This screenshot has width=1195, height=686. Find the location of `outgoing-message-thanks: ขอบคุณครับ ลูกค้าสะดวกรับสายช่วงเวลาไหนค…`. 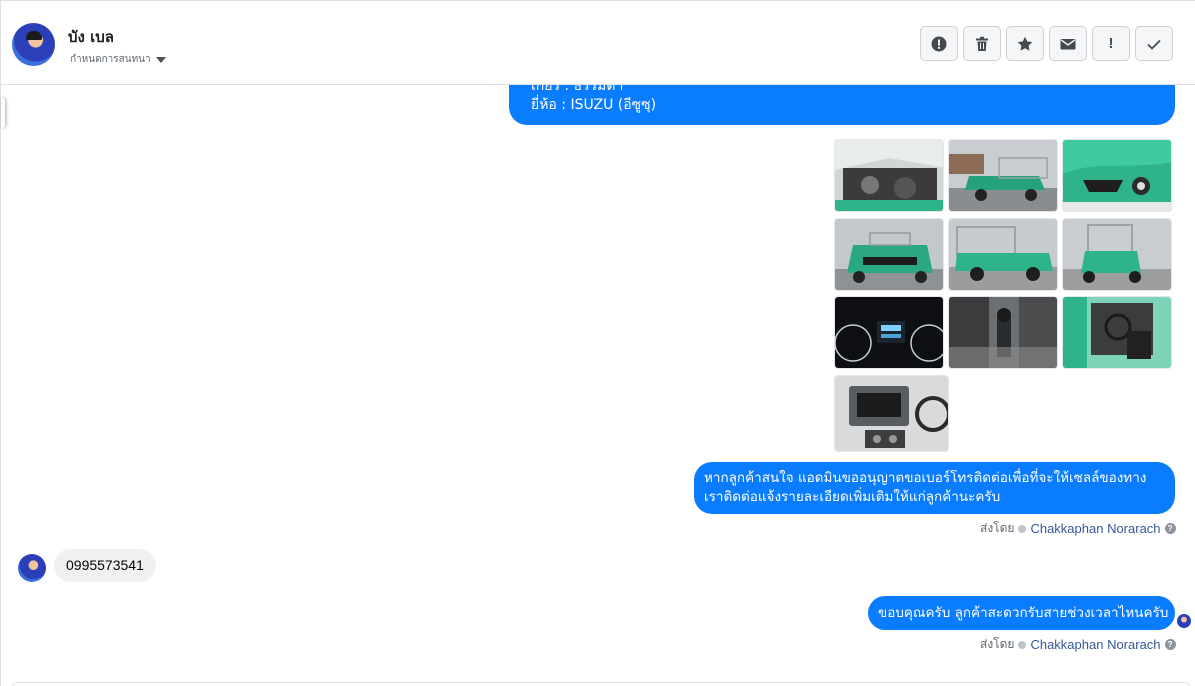

outgoing-message-thanks: ขอบคุณครับ ลูกค้าสะดวกรับสายช่วงเวลาไหนค… is located at coordinates (1021, 613).